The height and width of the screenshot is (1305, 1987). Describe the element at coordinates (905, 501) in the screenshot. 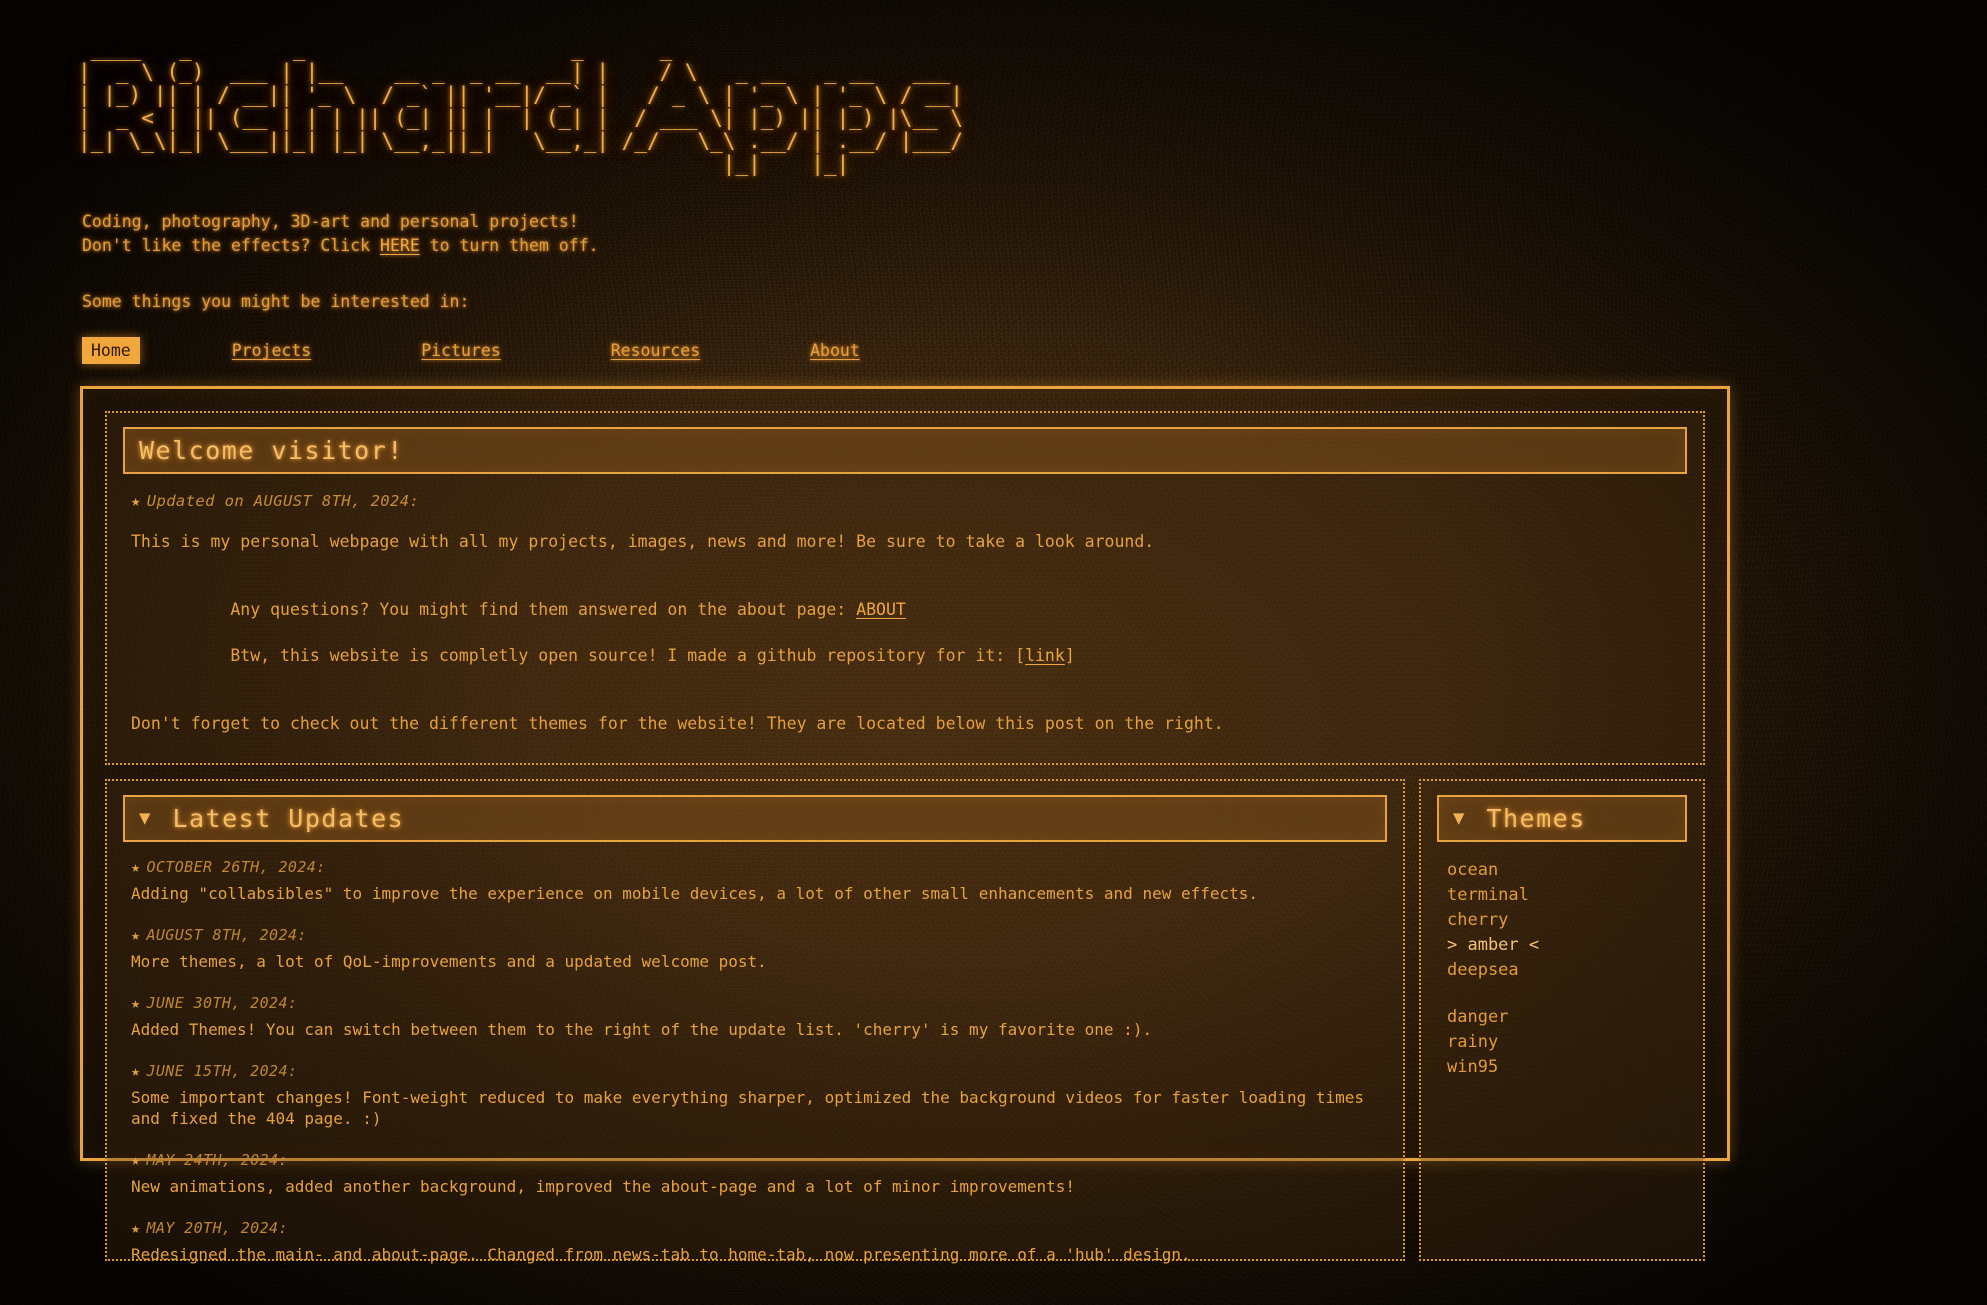

I see `welcome-updated-stamp: ★ Updated on AUGUST 8TH, 2024:` at that location.